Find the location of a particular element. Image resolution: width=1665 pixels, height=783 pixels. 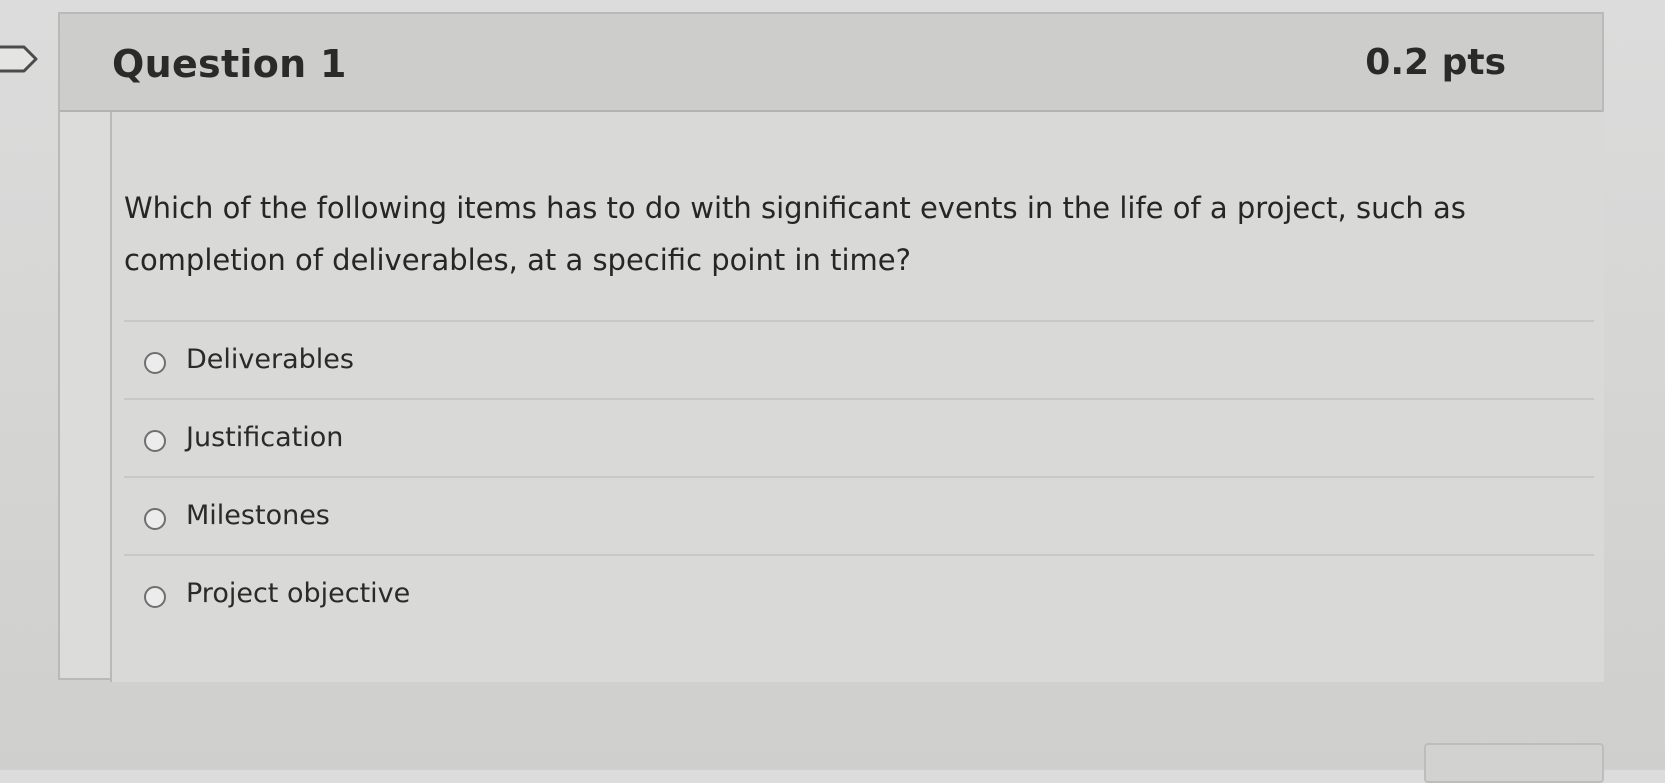

answer-option-milestones: Milestones is located at coordinates (859, 515).